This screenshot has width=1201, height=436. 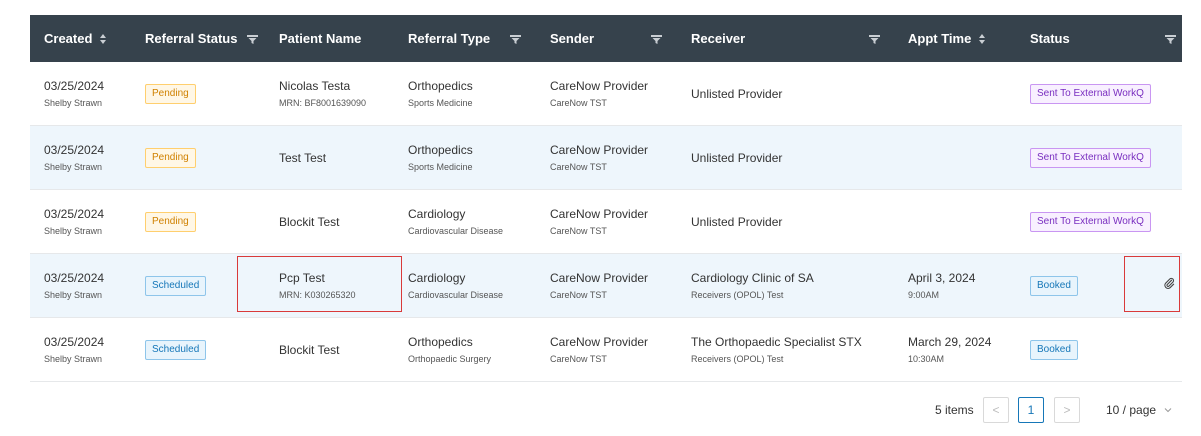 I want to click on patient-cell: Test Test, so click(x=329, y=157).